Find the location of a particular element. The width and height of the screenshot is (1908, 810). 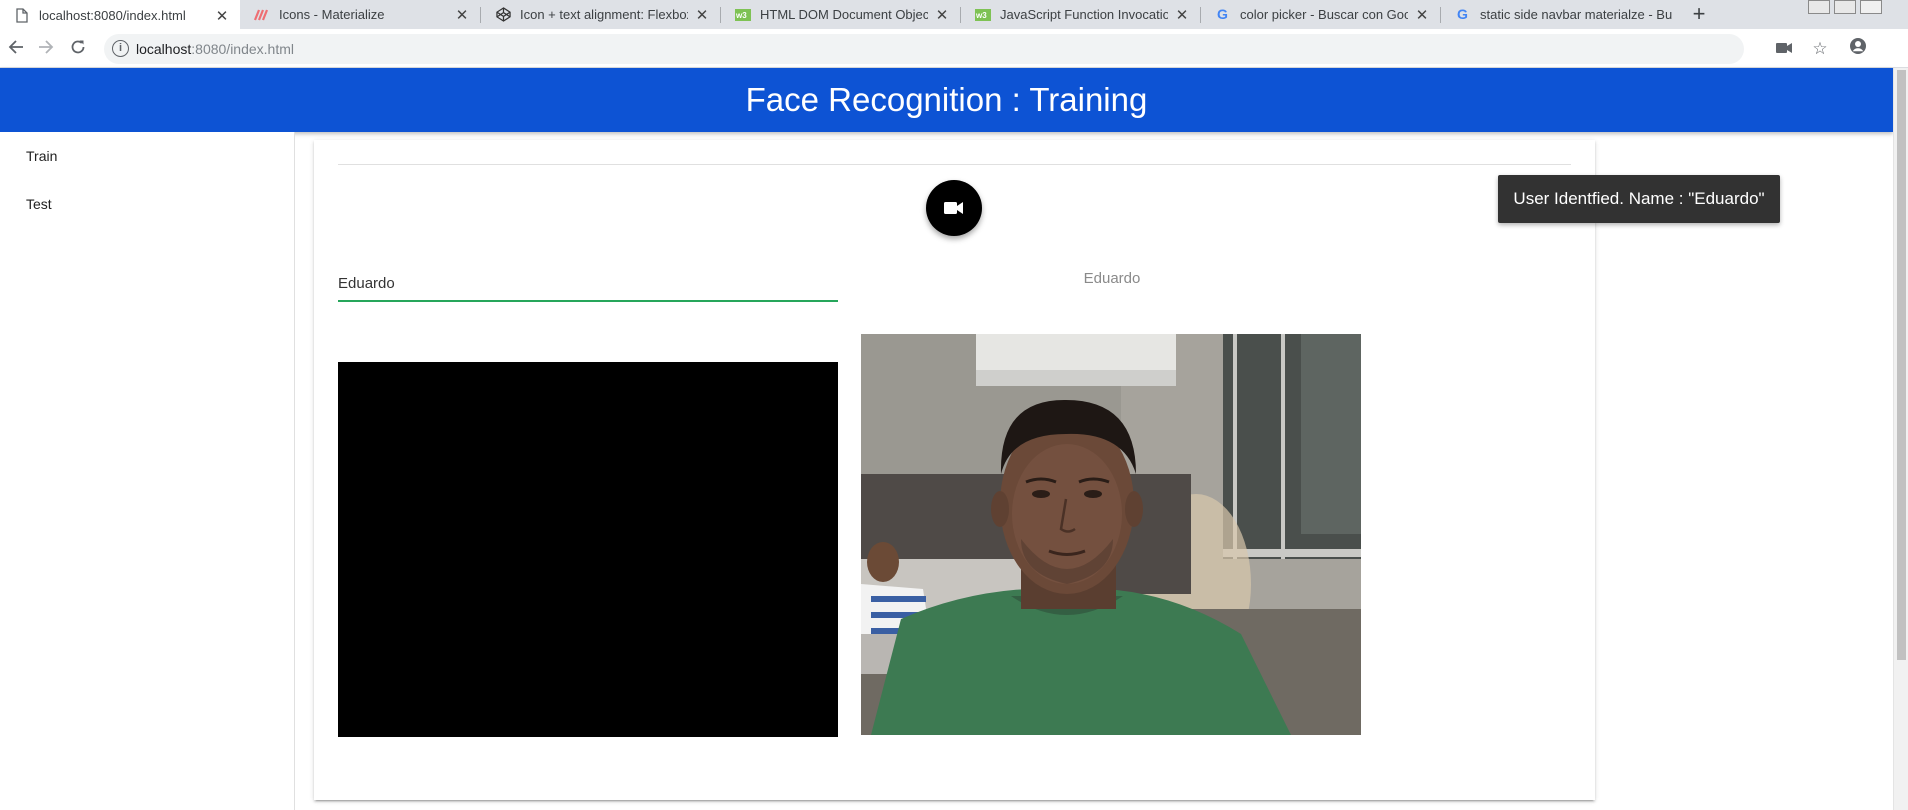

camera-button is located at coordinates (954, 208).